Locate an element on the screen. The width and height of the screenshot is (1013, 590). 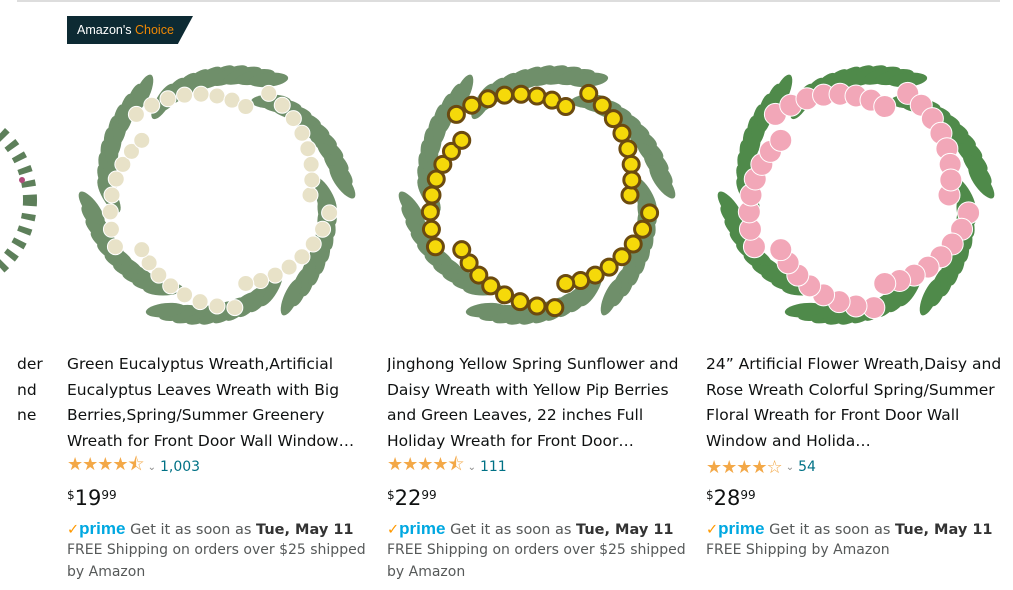
divider is located at coordinates (508, 1).